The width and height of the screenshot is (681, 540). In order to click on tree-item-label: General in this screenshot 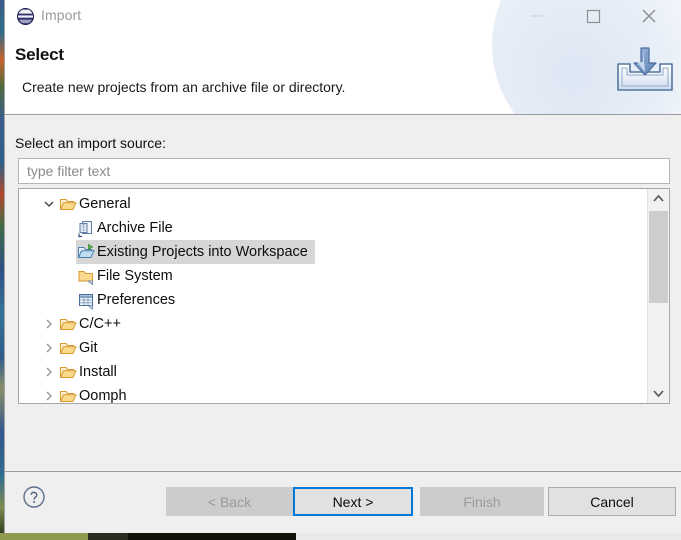, I will do `click(105, 204)`.